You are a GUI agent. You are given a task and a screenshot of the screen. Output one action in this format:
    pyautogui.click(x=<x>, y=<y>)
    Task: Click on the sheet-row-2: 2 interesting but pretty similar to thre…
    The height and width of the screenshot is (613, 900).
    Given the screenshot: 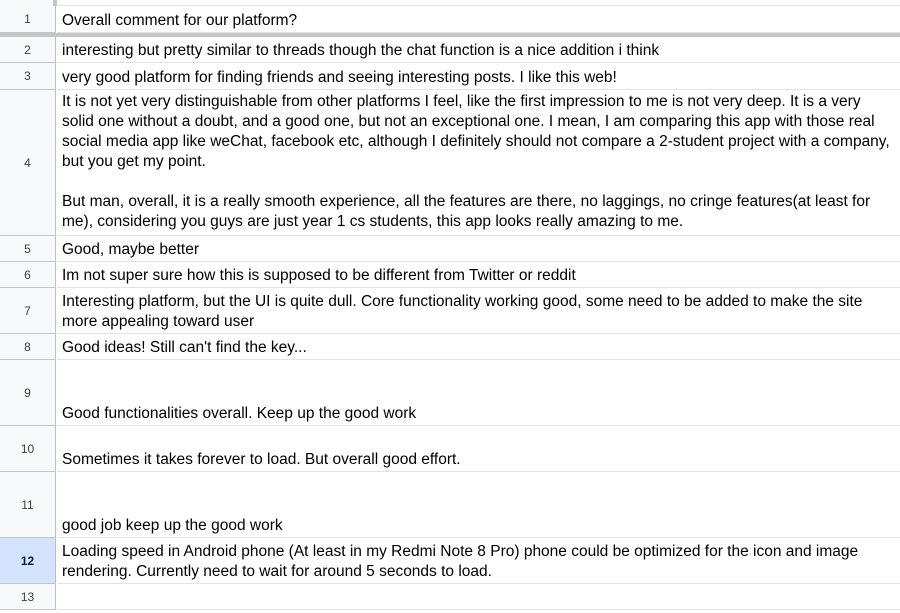 What is the action you would take?
    pyautogui.click(x=450, y=50)
    